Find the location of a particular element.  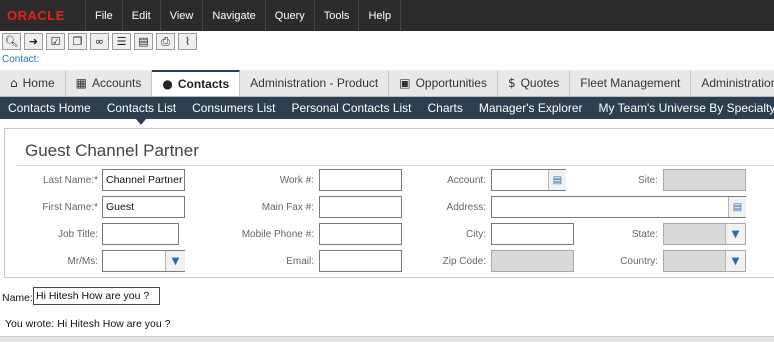

briefcase-icon: ▣ is located at coordinates (405, 83).